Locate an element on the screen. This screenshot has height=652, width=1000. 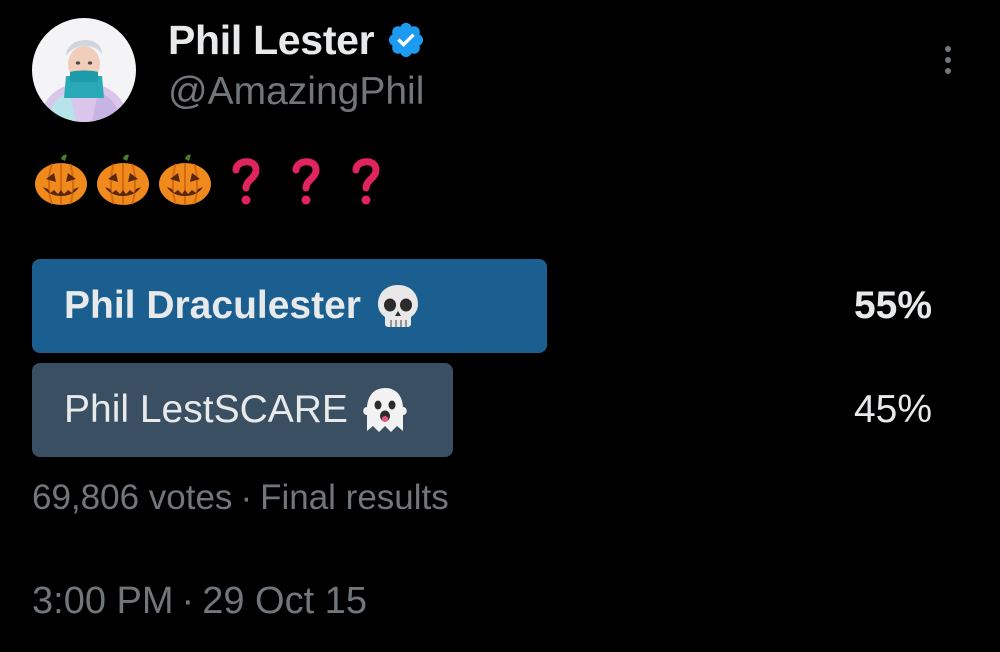
tweet-date: 29 Oct 15 is located at coordinates (284, 601).